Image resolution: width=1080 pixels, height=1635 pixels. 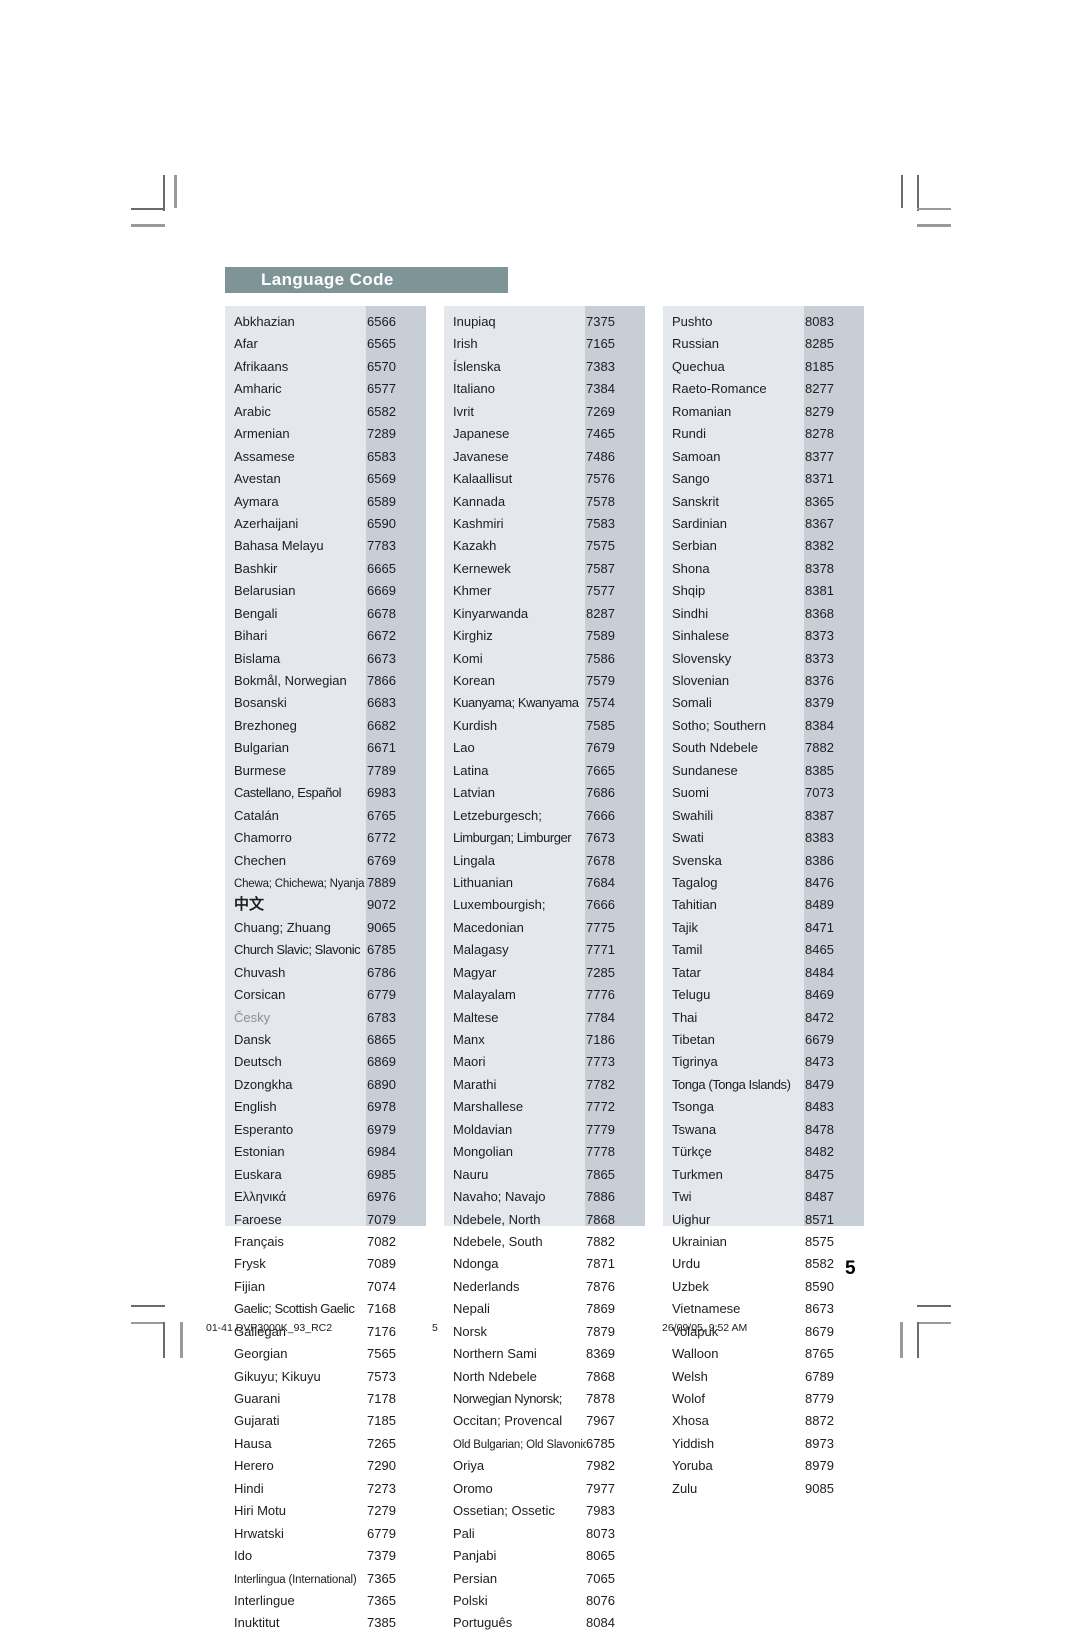 What do you see at coordinates (600, 1309) in the screenshot?
I see `language-code-value: 7869` at bounding box center [600, 1309].